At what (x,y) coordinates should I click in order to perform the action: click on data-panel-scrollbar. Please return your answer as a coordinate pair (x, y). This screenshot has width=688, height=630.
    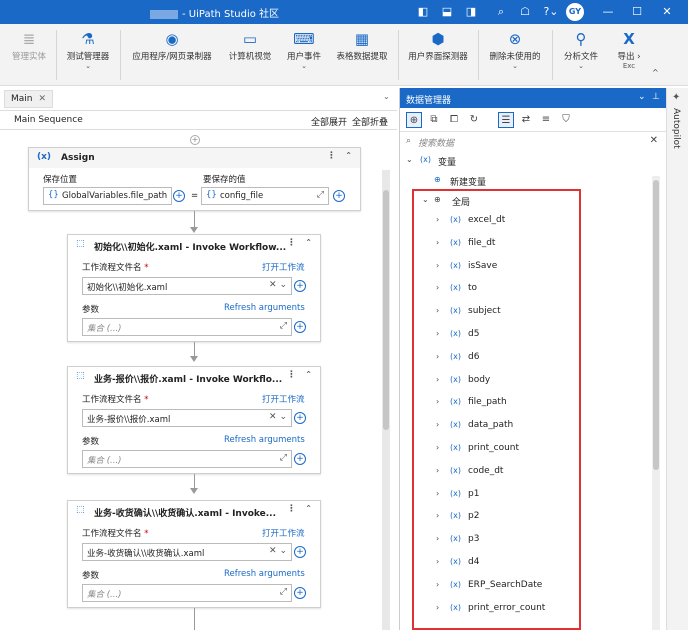
    Looking at the image, I should click on (656, 403).